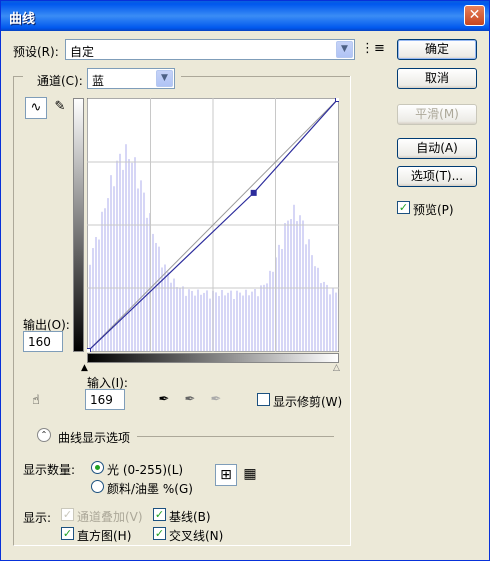 This screenshot has width=490, height=561. What do you see at coordinates (474, 15) in the screenshot?
I see `close-button: ✕` at bounding box center [474, 15].